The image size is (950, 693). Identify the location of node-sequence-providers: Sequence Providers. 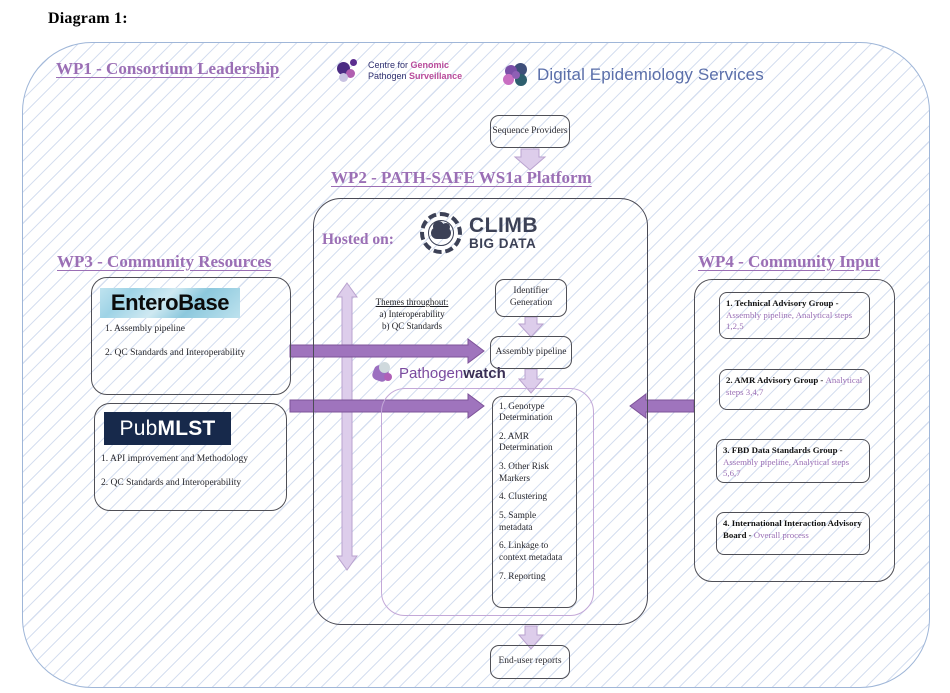
(530, 131).